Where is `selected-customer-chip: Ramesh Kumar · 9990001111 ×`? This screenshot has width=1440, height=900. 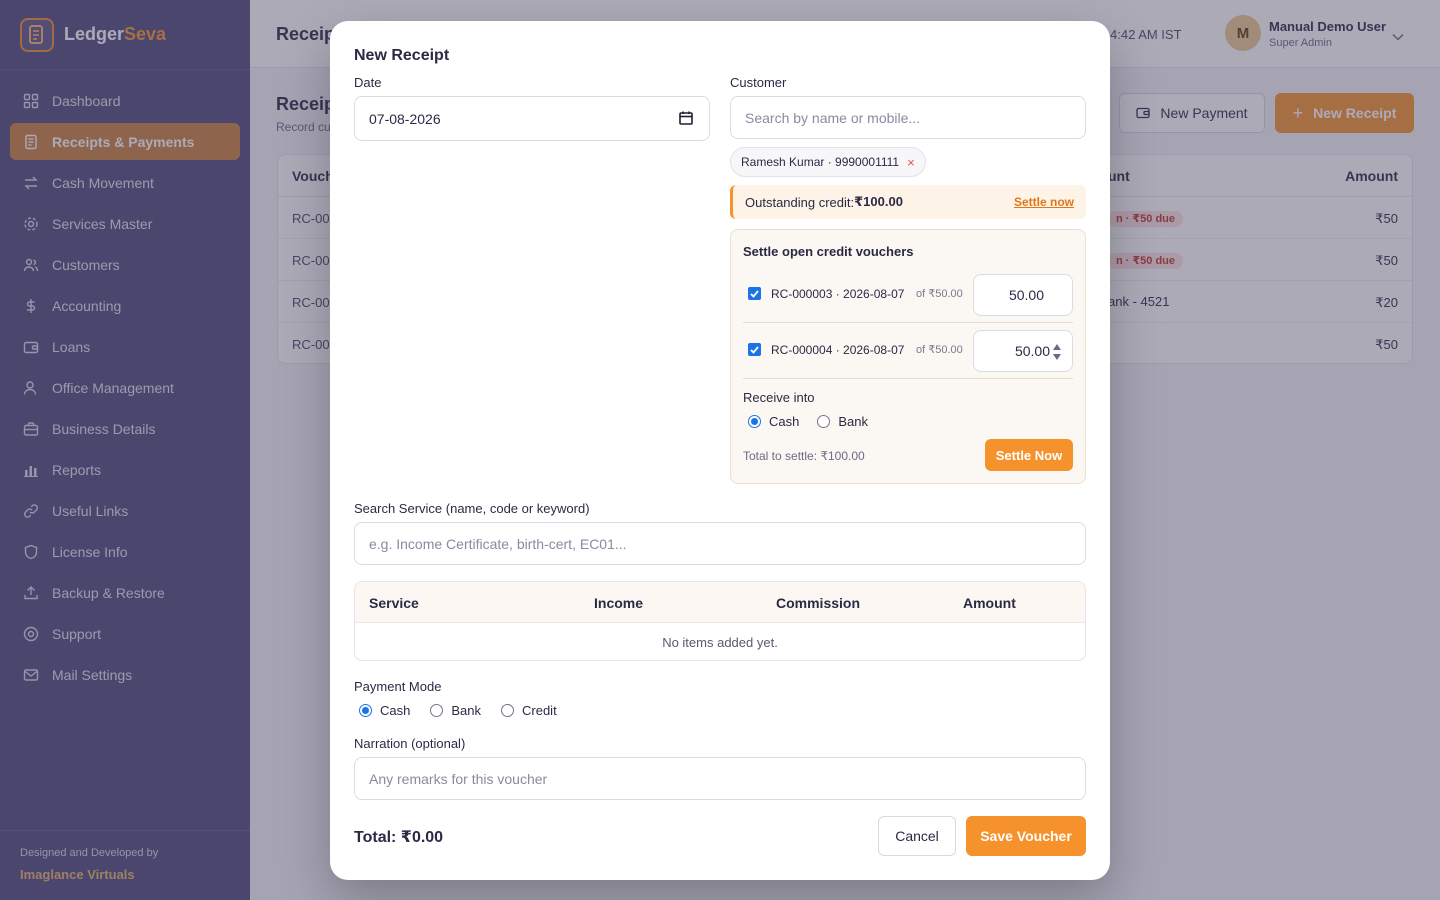 selected-customer-chip: Ramesh Kumar · 9990001111 × is located at coordinates (828, 162).